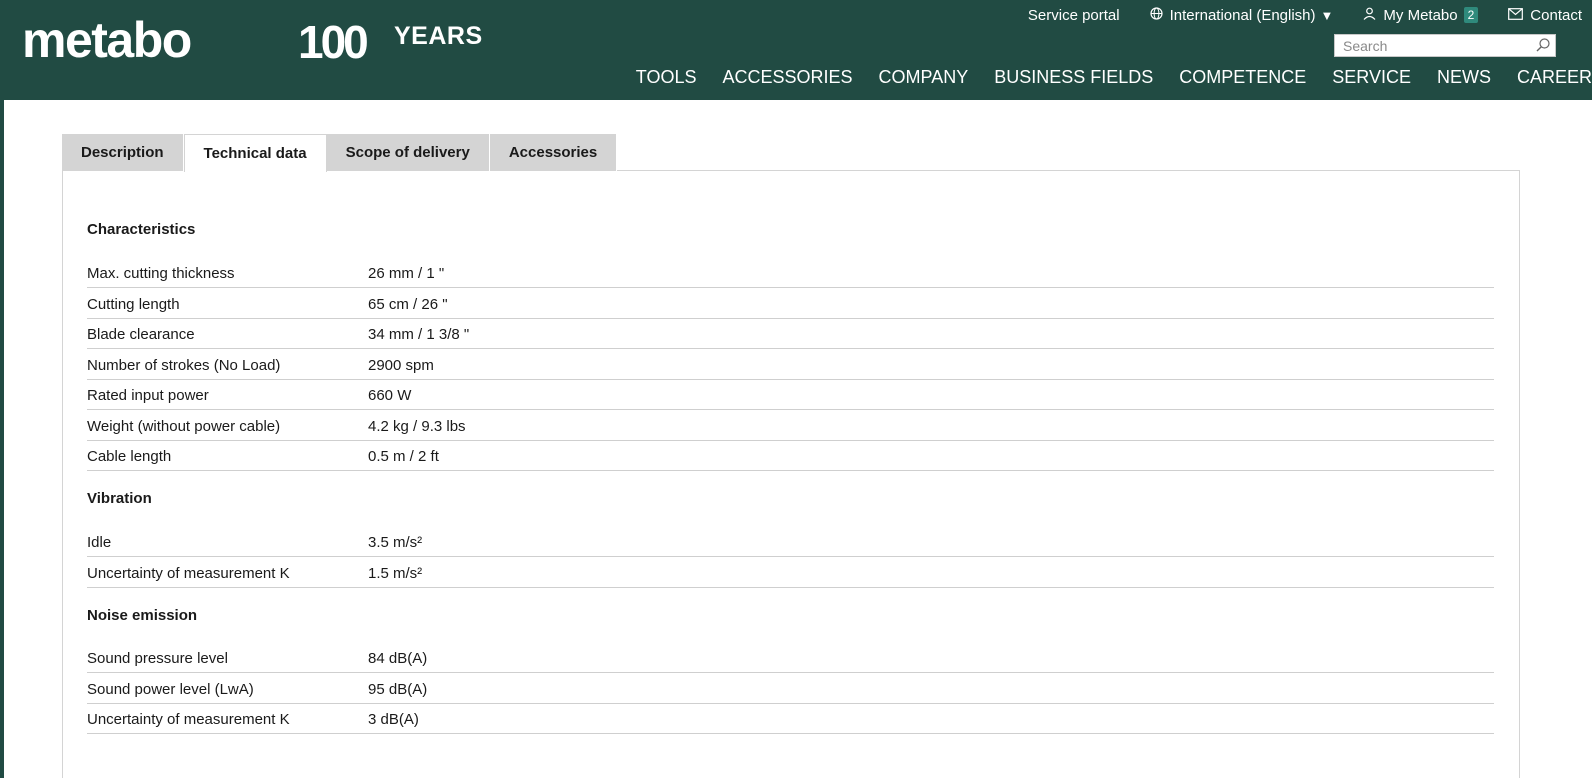 This screenshot has width=1592, height=778. I want to click on section-title-noise-emission: Noise emission, so click(142, 615).